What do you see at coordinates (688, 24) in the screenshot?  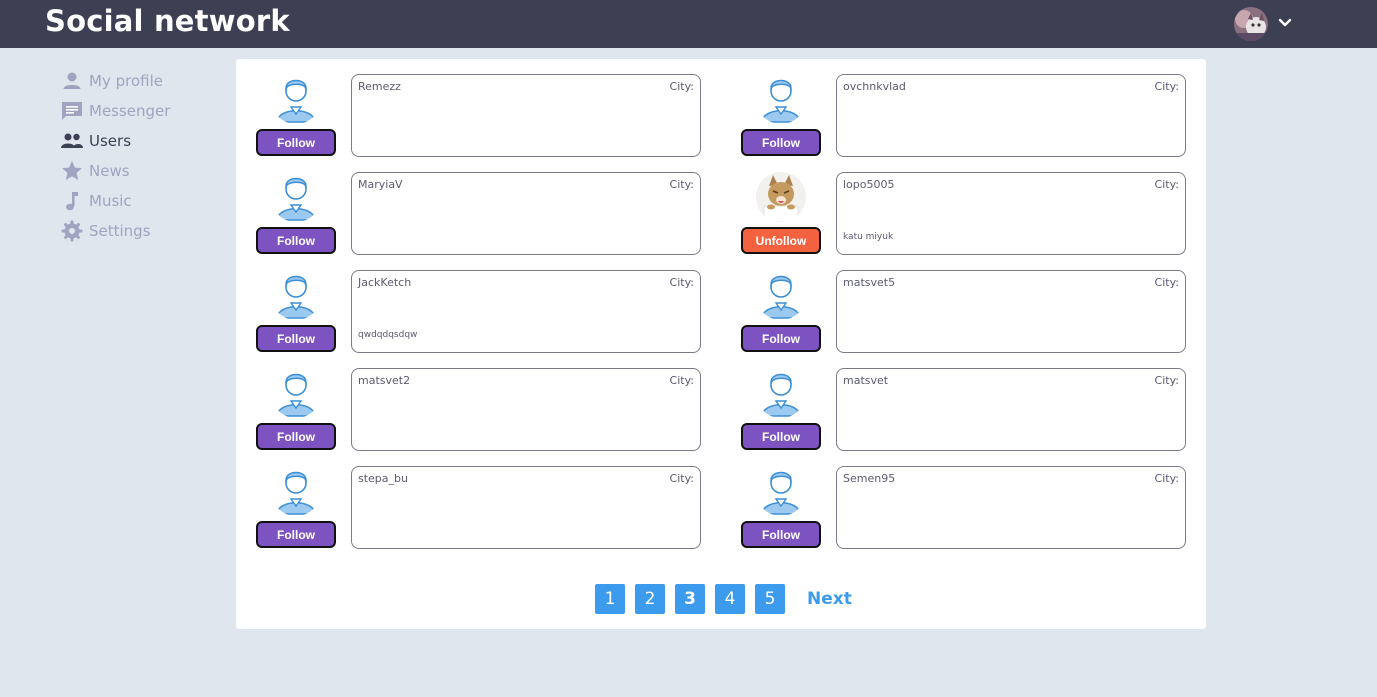 I see `top-header: Social network` at bounding box center [688, 24].